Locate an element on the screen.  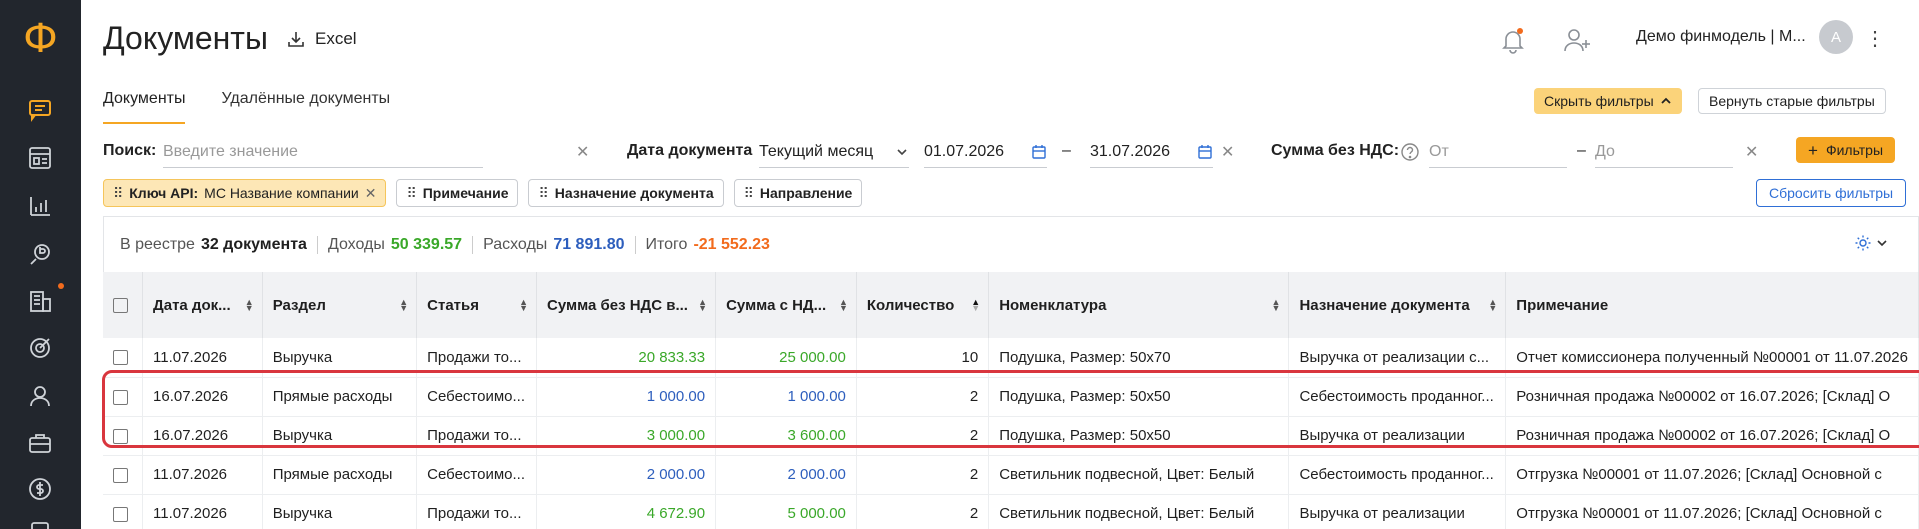
chip-direction: ⠿ Направление is located at coordinates (798, 193).